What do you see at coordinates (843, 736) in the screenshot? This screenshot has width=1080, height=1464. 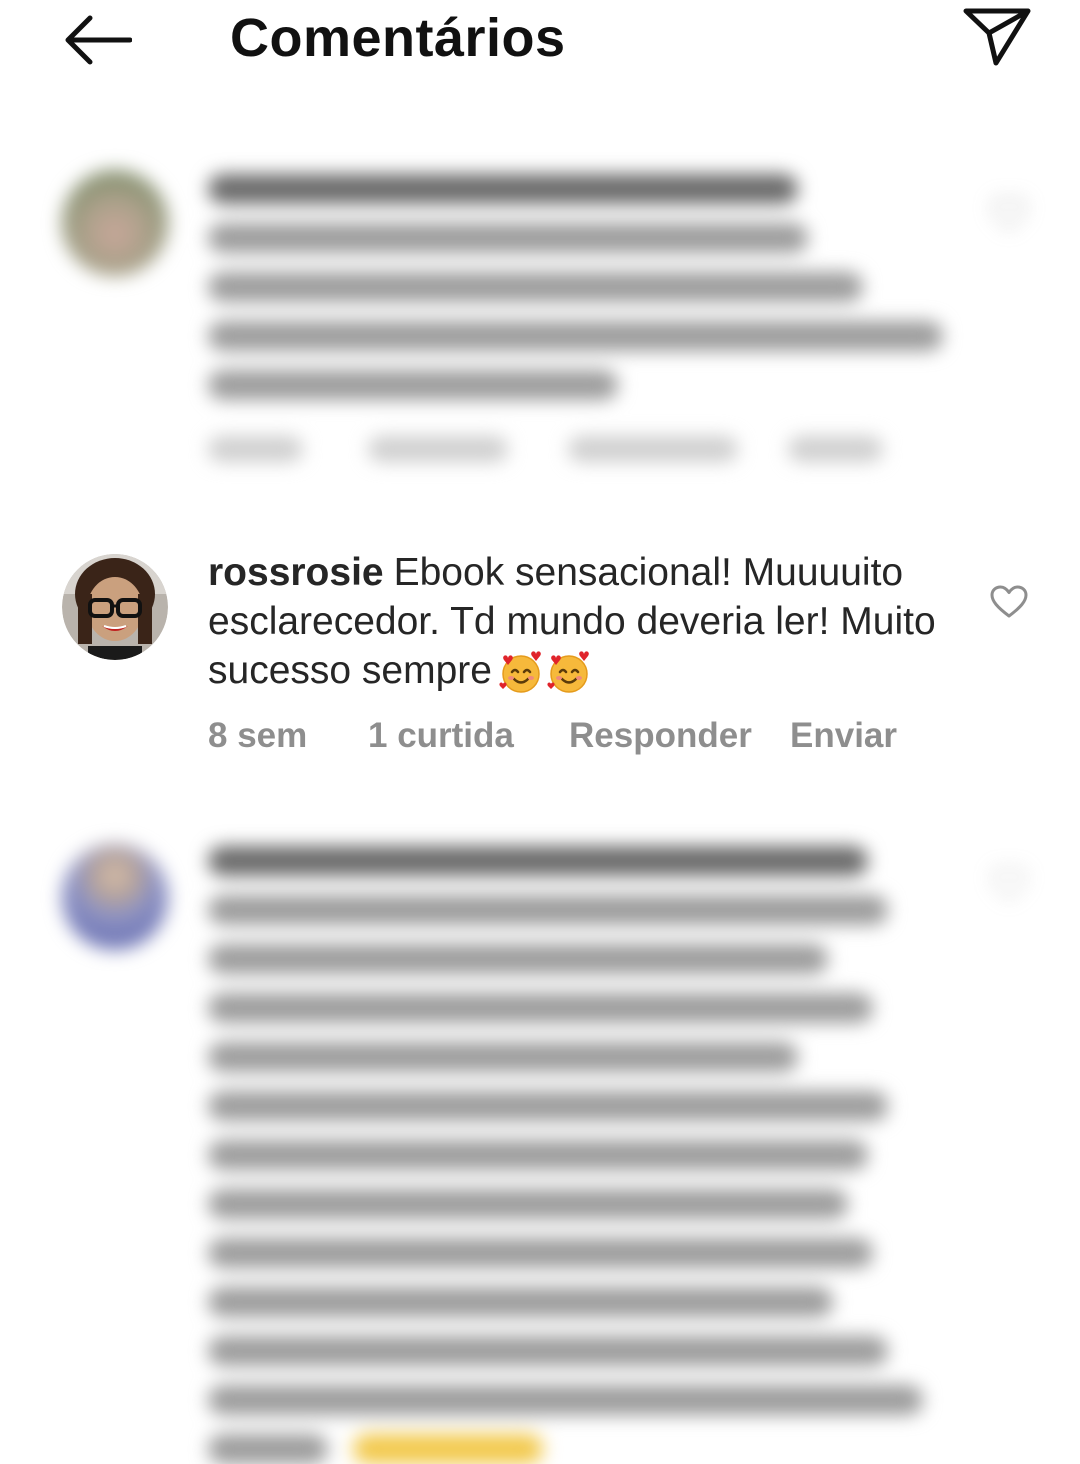 I see `send-button: Enviar` at bounding box center [843, 736].